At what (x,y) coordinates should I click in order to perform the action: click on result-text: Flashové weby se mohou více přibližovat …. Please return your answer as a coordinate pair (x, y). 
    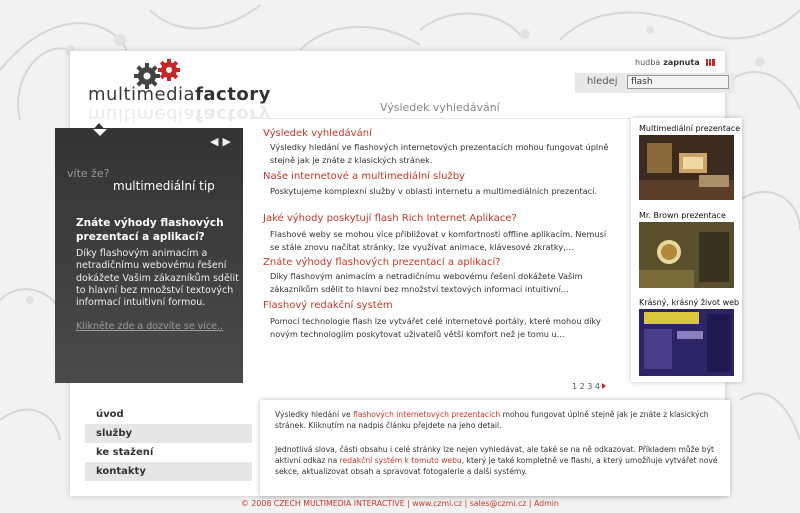
    Looking at the image, I should click on (438, 240).